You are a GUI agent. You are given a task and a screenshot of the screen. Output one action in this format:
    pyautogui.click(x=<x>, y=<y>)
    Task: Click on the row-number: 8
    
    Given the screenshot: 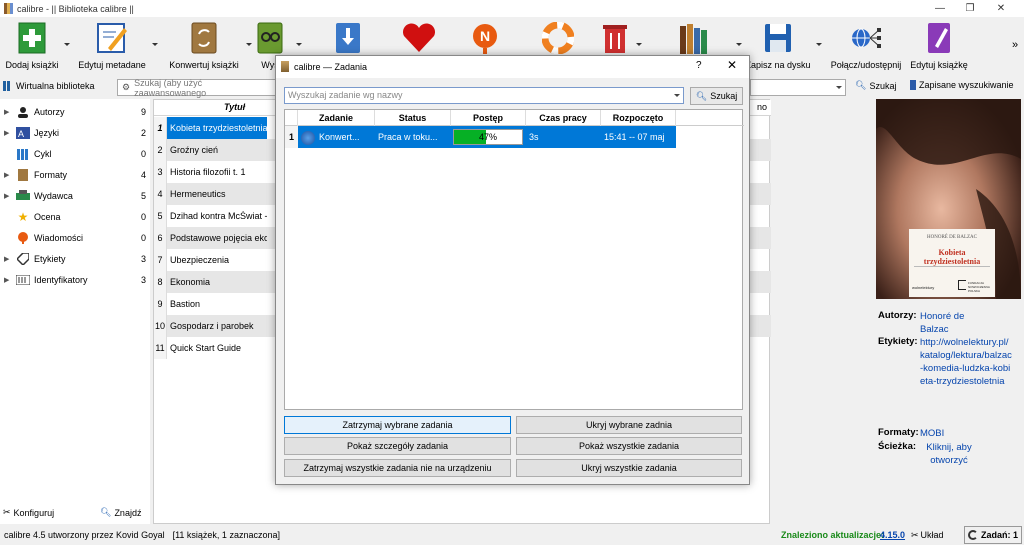 What is the action you would take?
    pyautogui.click(x=160, y=282)
    